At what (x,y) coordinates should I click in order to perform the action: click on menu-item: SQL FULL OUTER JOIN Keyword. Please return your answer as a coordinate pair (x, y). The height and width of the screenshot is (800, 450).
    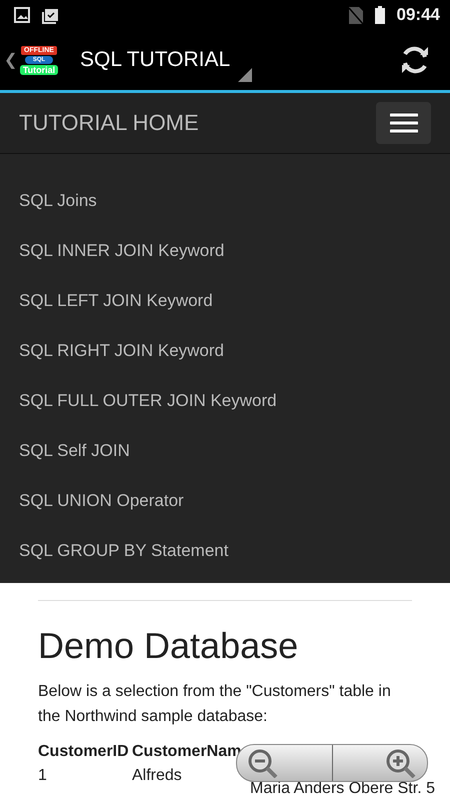
    Looking at the image, I should click on (225, 401).